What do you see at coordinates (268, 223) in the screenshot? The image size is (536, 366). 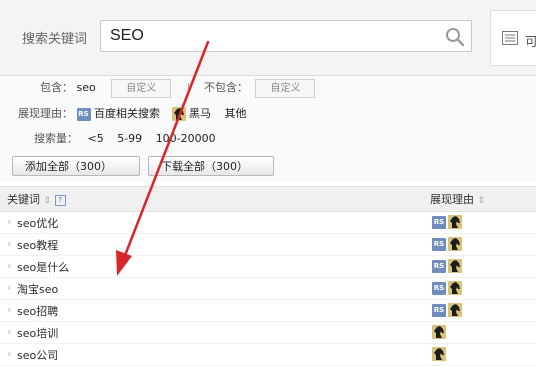 I see `table-row: ‹ seo优化 RS` at bounding box center [268, 223].